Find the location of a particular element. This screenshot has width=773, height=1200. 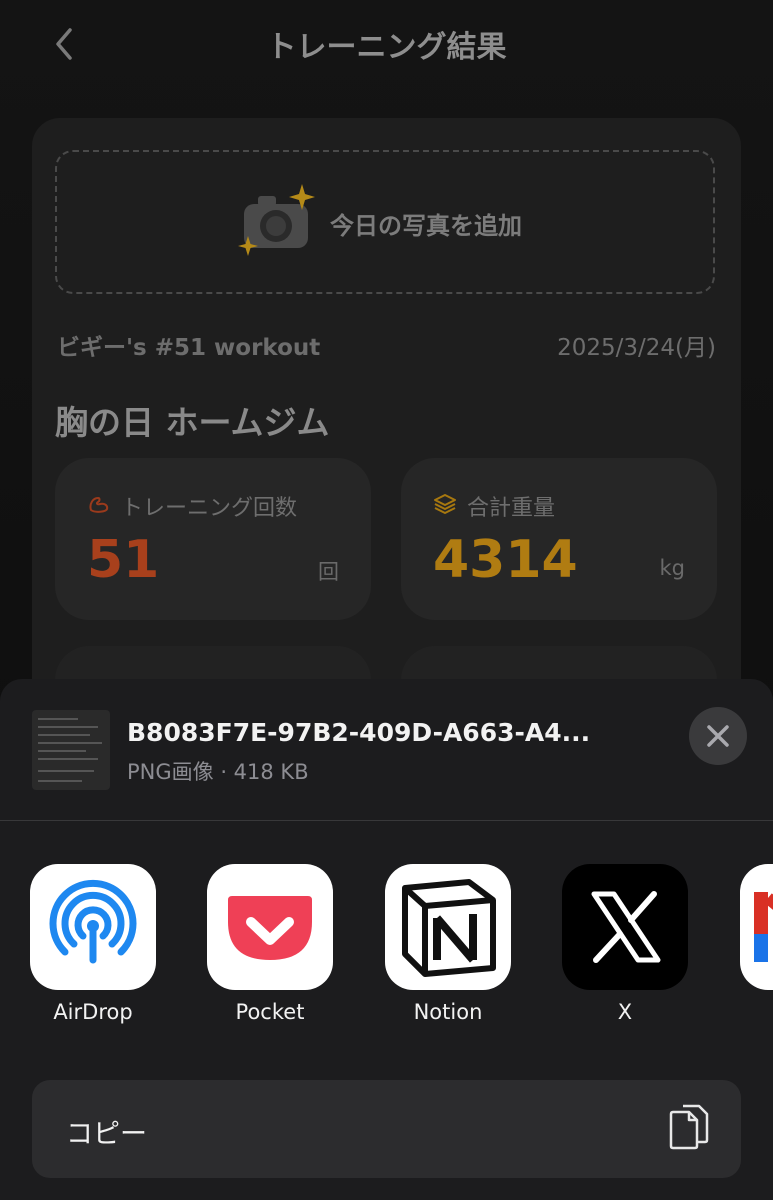

divider is located at coordinates (386, 820).